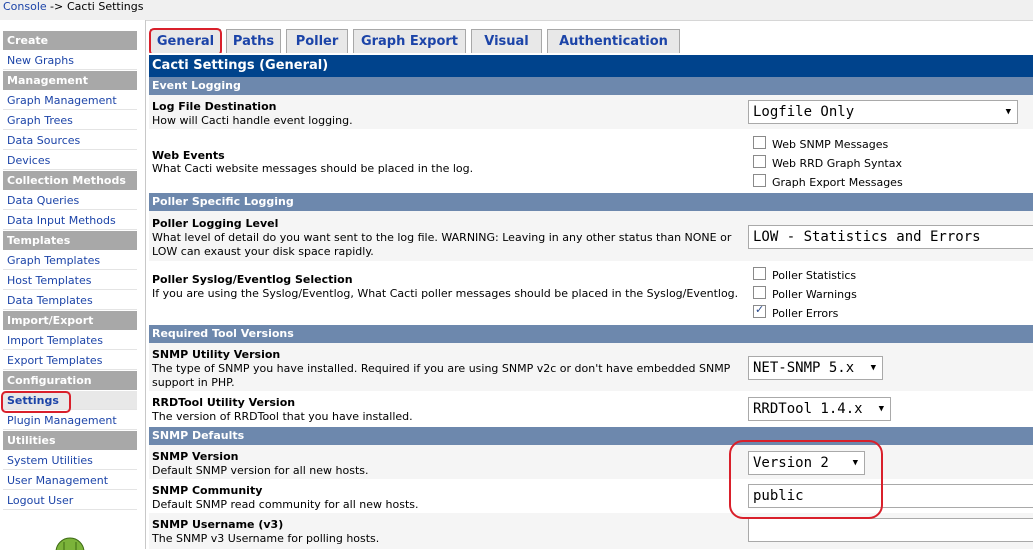  Describe the element at coordinates (214, 106) in the screenshot. I see `setting-name: Log File Destination` at that location.